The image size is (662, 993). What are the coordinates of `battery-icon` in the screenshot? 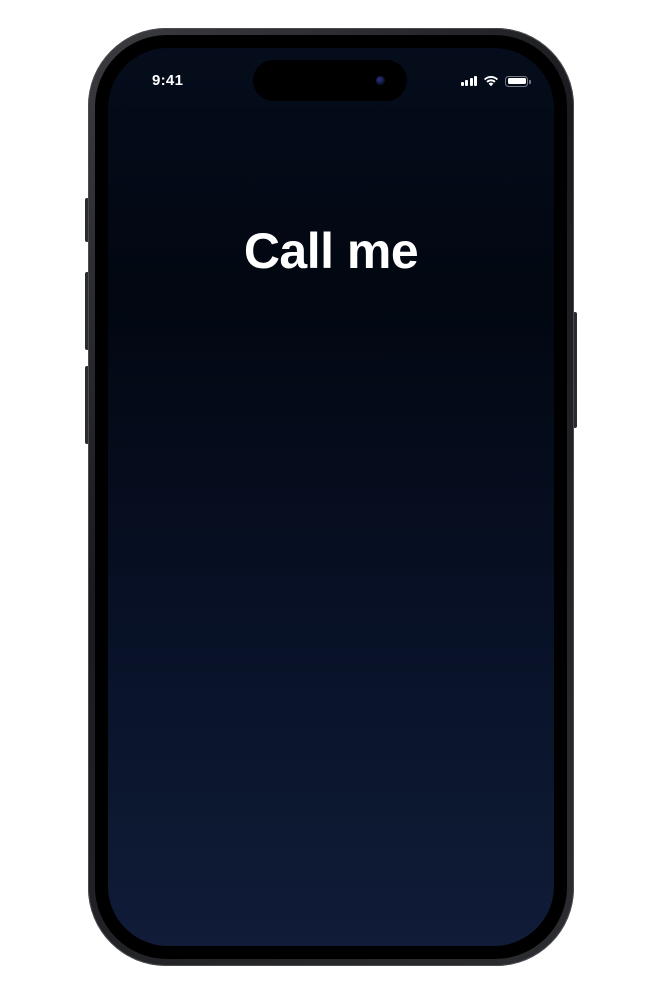 It's located at (518, 81).